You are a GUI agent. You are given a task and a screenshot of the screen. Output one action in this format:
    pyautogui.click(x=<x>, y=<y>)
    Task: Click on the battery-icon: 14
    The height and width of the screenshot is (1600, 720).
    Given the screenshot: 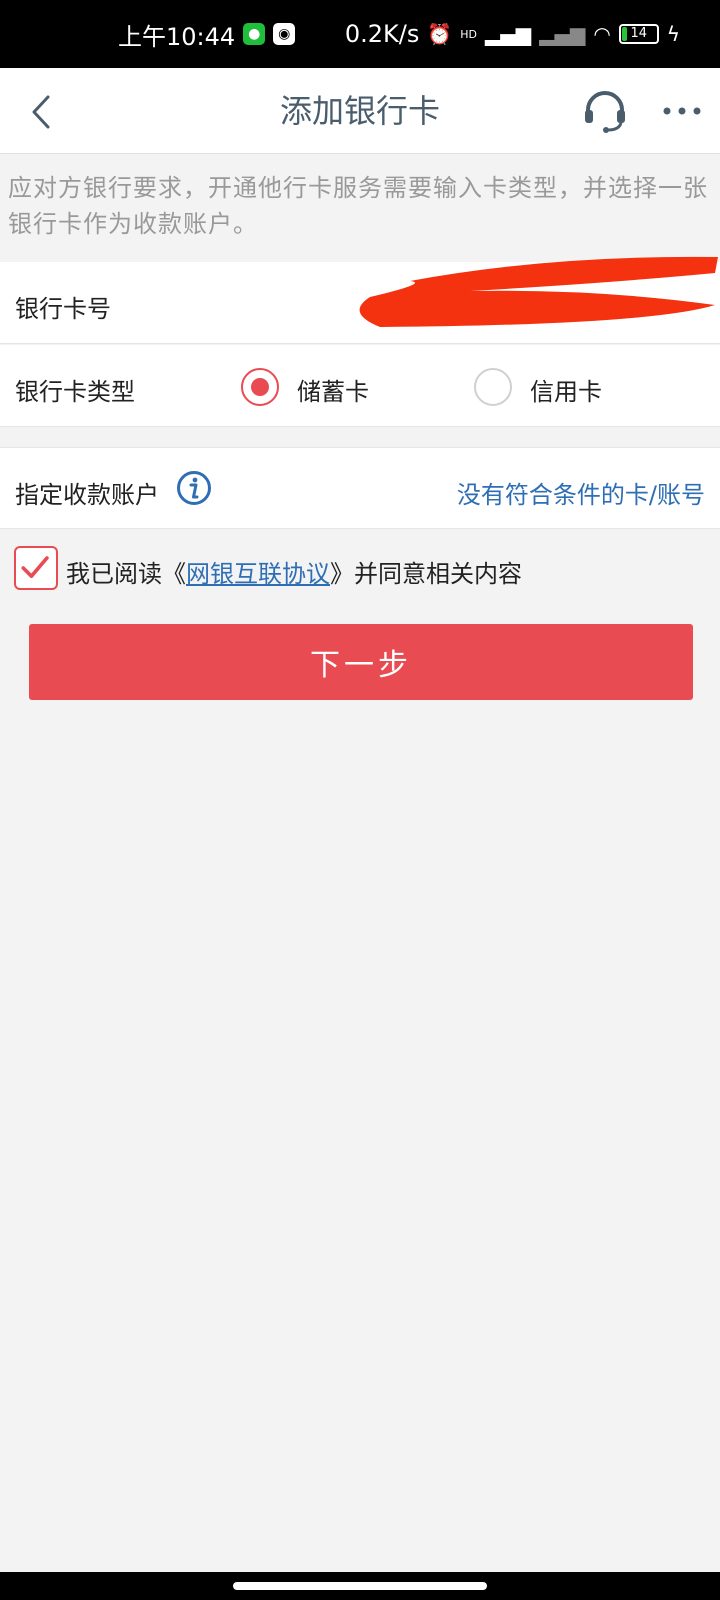 What is the action you would take?
    pyautogui.click(x=638, y=34)
    